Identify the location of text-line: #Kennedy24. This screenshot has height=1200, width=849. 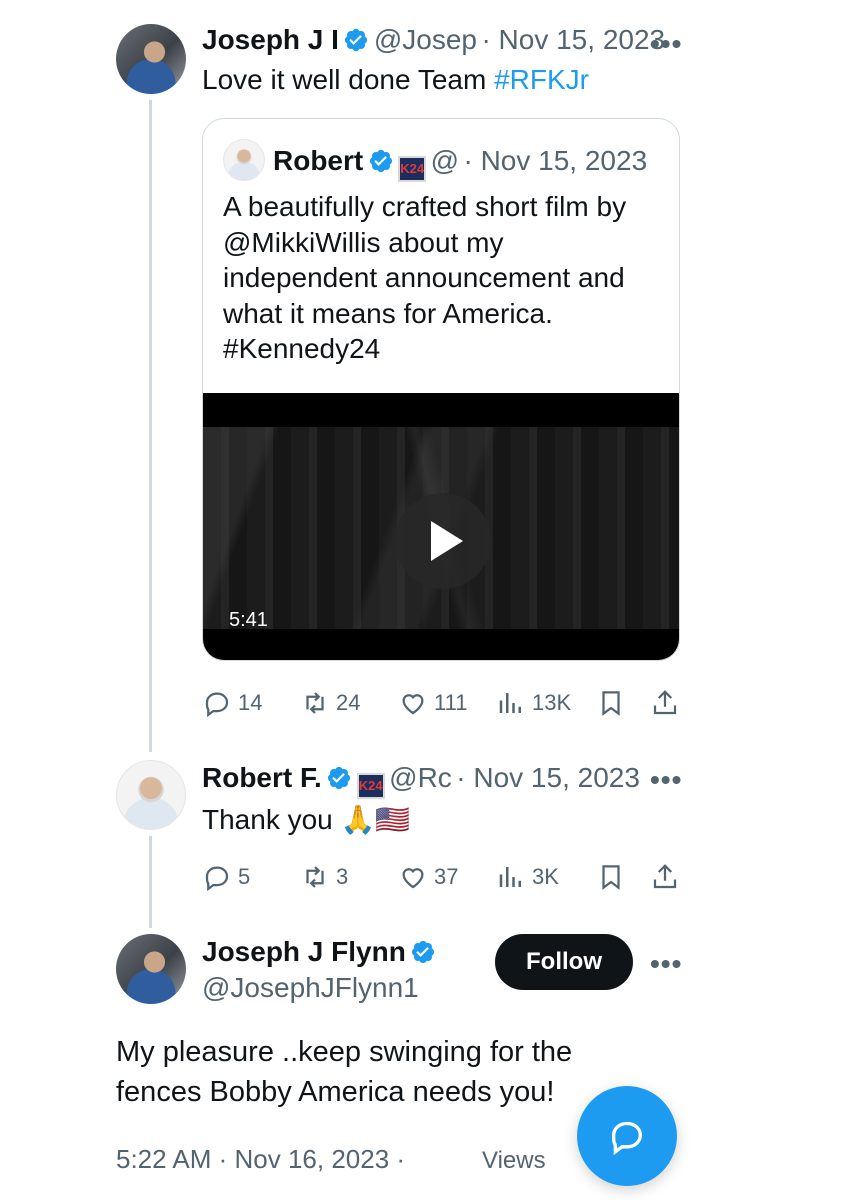
(302, 348).